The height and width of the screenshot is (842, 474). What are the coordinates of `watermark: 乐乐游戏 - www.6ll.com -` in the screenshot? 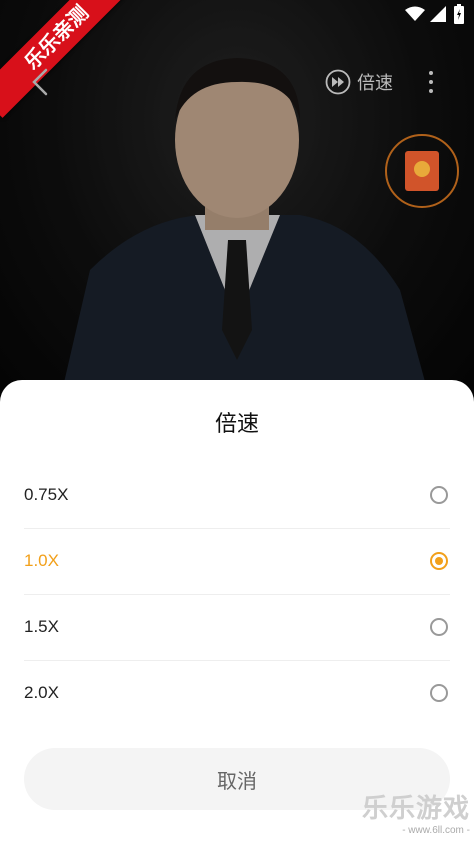 It's located at (416, 812).